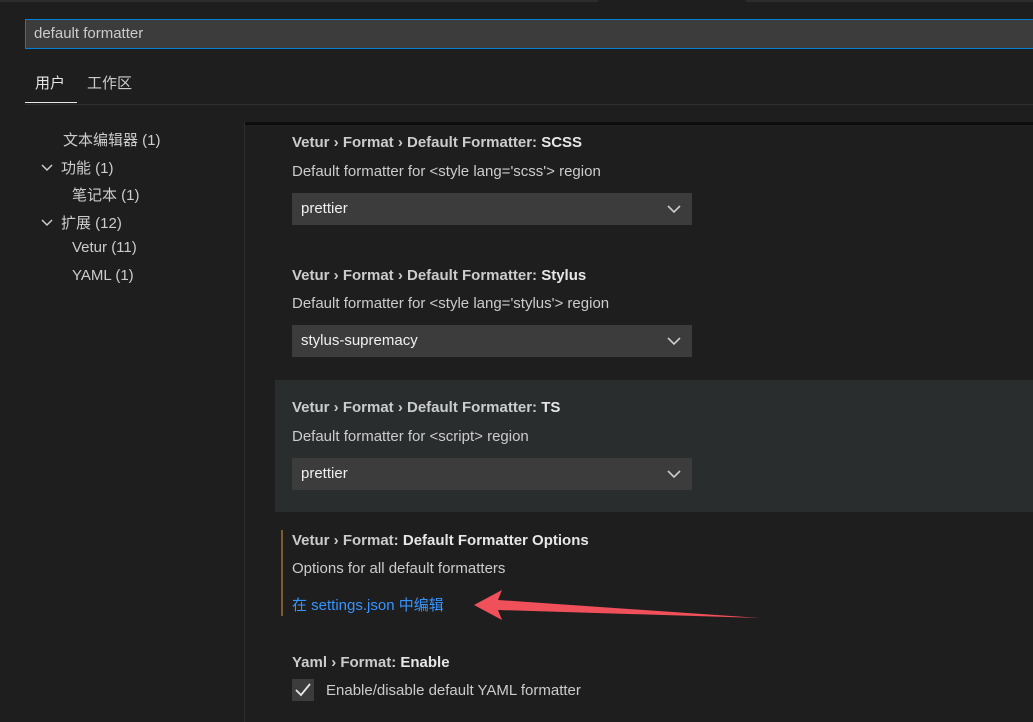  I want to click on toc-item-vetur: Vetur (11), so click(104, 247).